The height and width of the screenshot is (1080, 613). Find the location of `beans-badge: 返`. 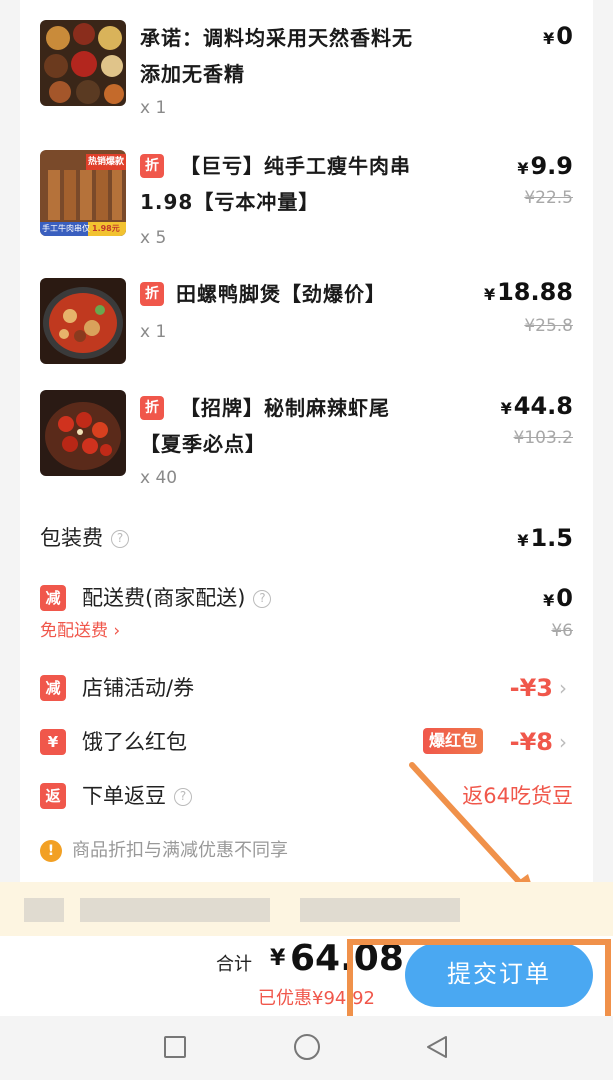

beans-badge: 返 is located at coordinates (53, 796).